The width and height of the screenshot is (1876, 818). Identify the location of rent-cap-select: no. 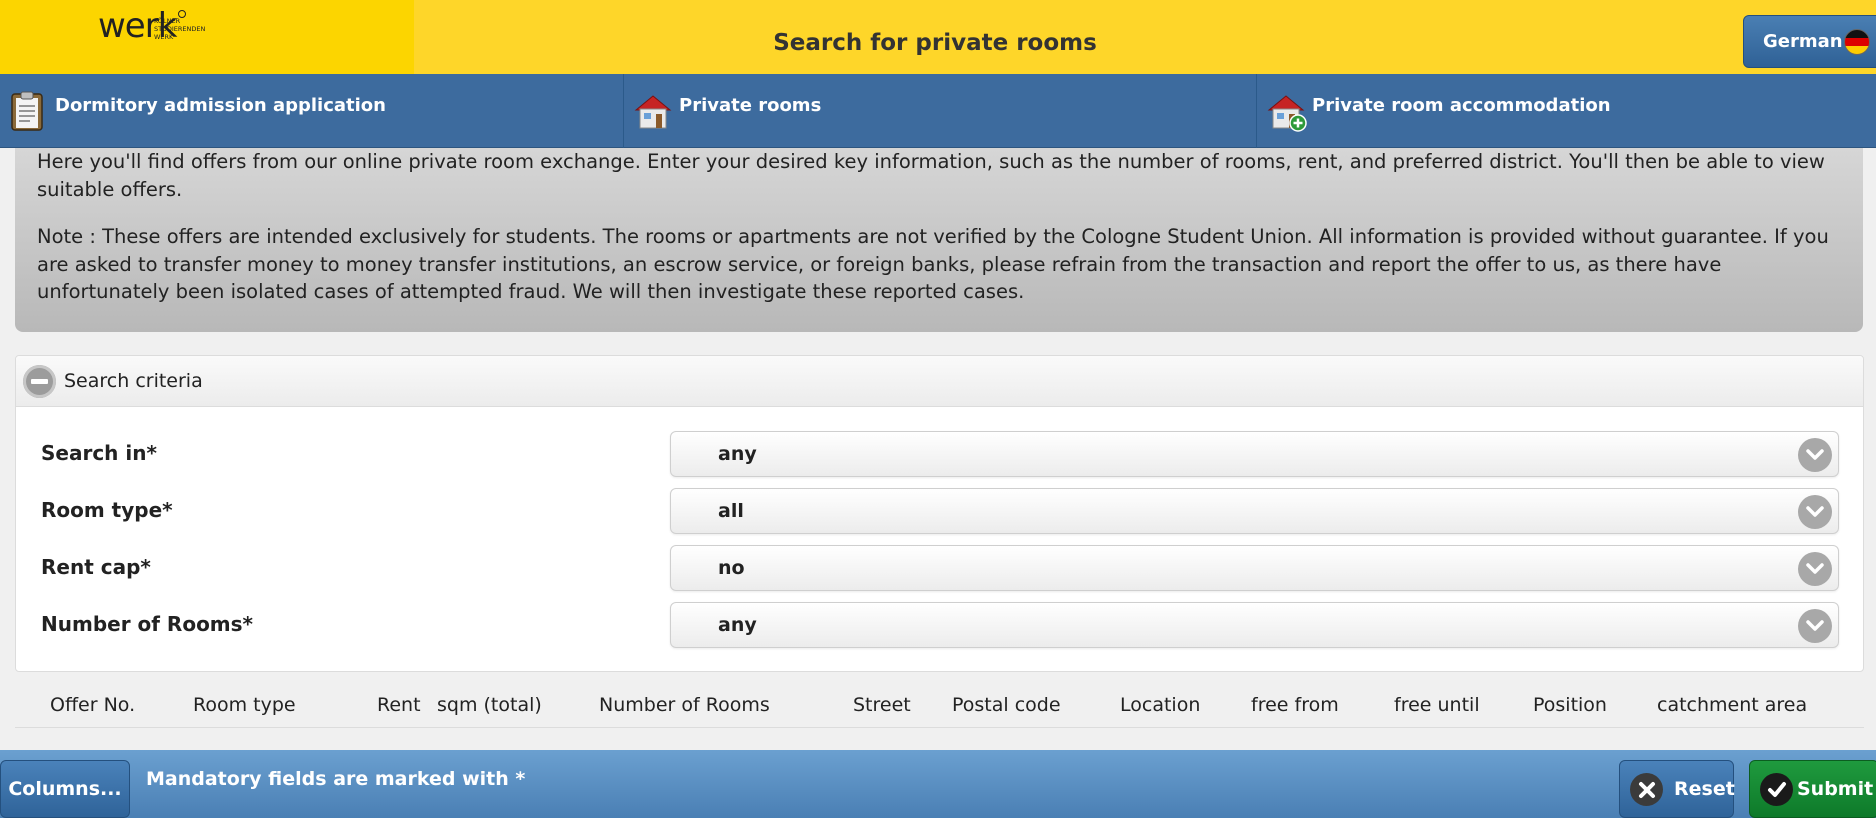
(1254, 568).